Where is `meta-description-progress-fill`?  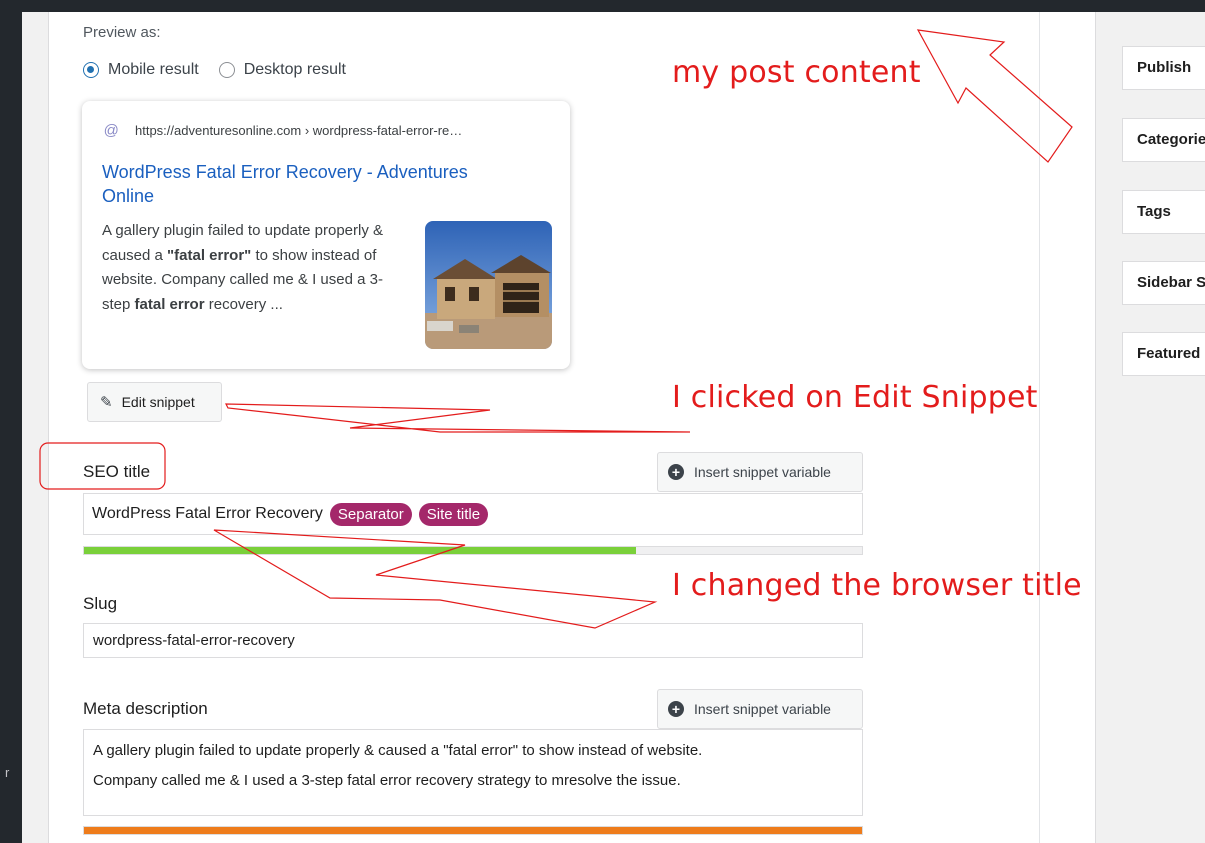 meta-description-progress-fill is located at coordinates (473, 830).